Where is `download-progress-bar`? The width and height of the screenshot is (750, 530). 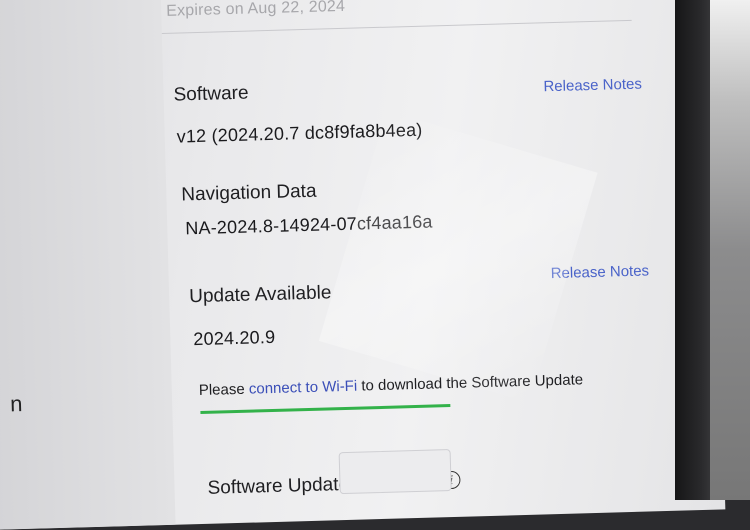 download-progress-bar is located at coordinates (325, 409).